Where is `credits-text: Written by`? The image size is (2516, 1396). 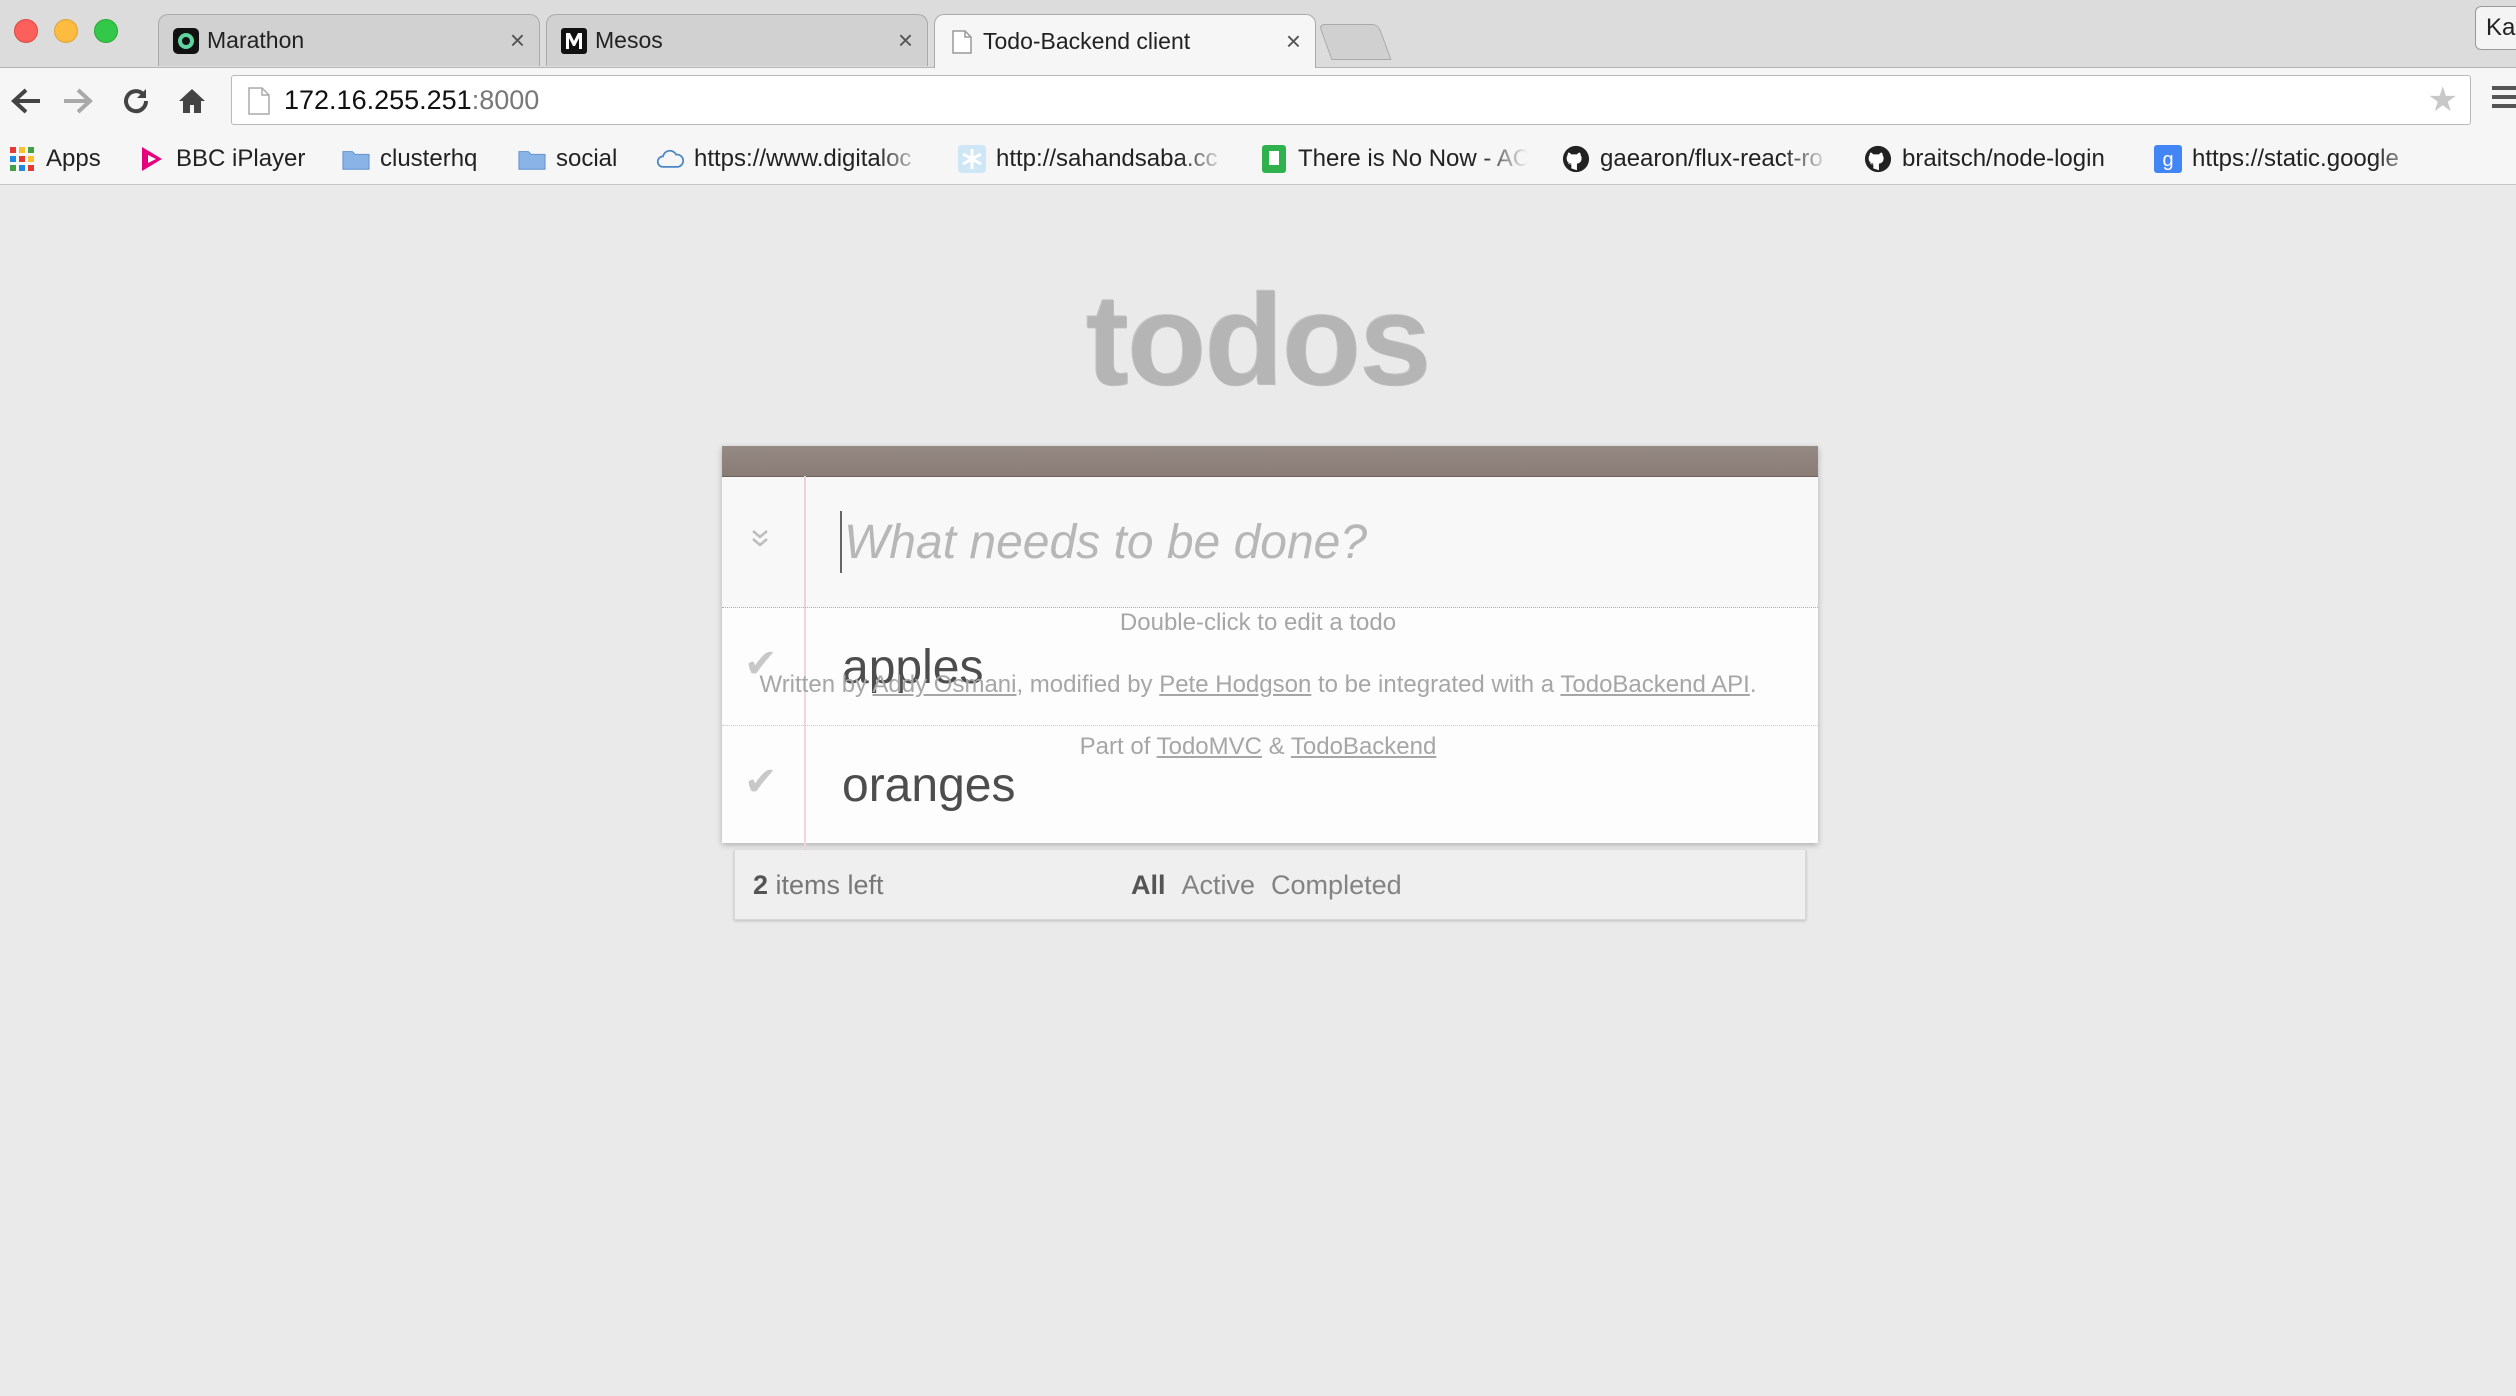 credits-text: Written by is located at coordinates (816, 684).